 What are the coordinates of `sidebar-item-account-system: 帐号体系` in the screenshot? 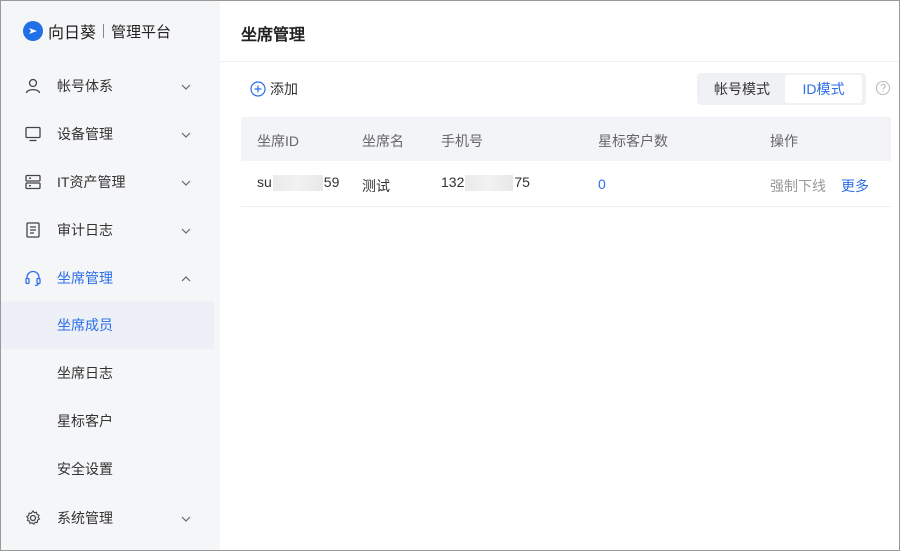 It's located at (110, 86).